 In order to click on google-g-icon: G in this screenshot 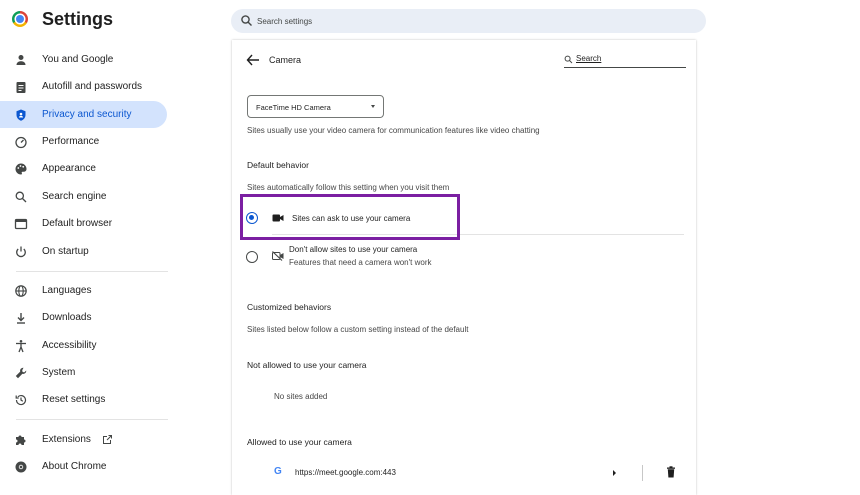, I will do `click(278, 471)`.